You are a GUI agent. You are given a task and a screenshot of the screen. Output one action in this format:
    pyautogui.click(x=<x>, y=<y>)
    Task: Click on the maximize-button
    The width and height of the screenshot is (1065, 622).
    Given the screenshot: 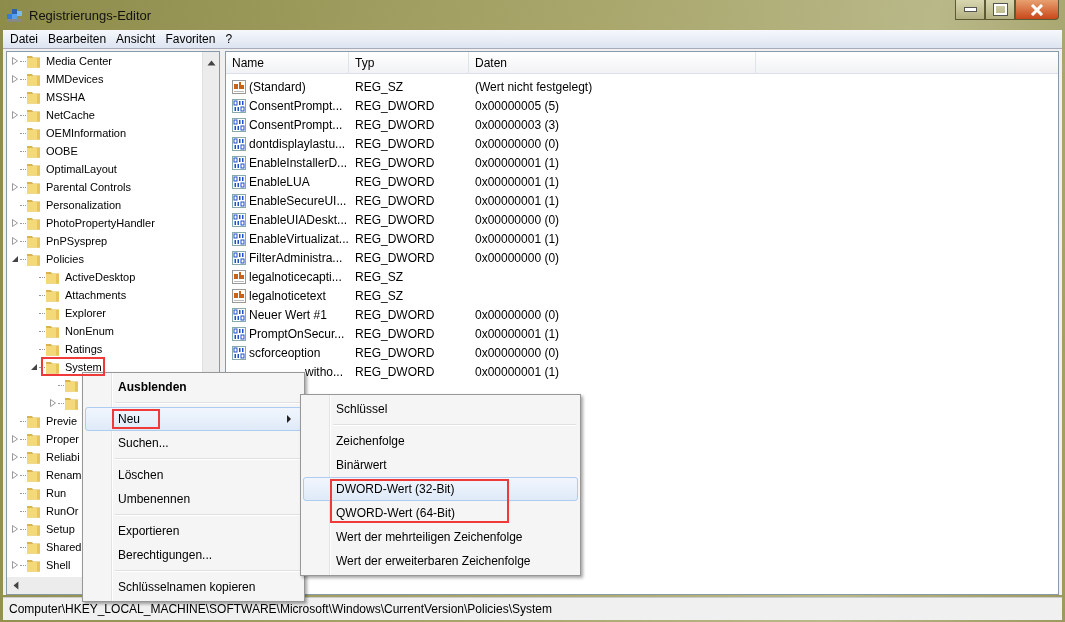 What is the action you would take?
    pyautogui.click(x=1000, y=10)
    